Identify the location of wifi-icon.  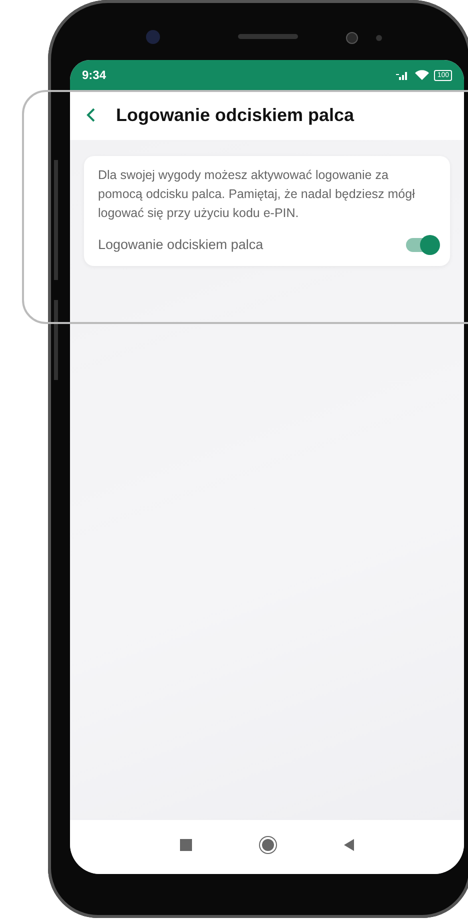
(422, 75).